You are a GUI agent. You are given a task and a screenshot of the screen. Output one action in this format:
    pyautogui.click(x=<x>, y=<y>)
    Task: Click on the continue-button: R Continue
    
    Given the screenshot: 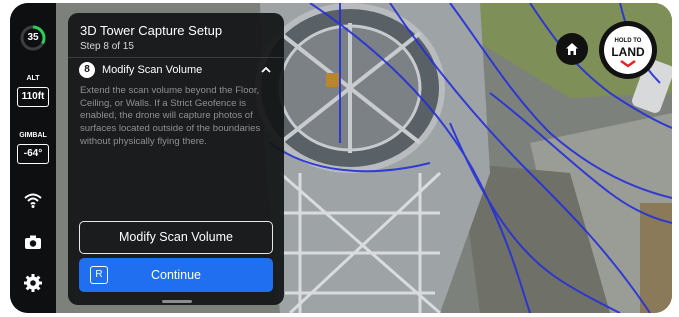 What is the action you would take?
    pyautogui.click(x=176, y=275)
    